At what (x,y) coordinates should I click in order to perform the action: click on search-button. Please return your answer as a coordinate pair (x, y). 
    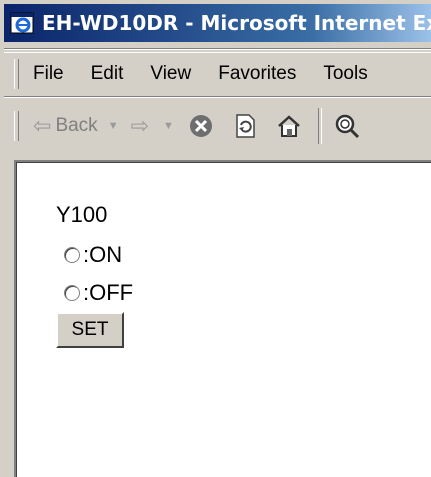
    Looking at the image, I should click on (347, 126).